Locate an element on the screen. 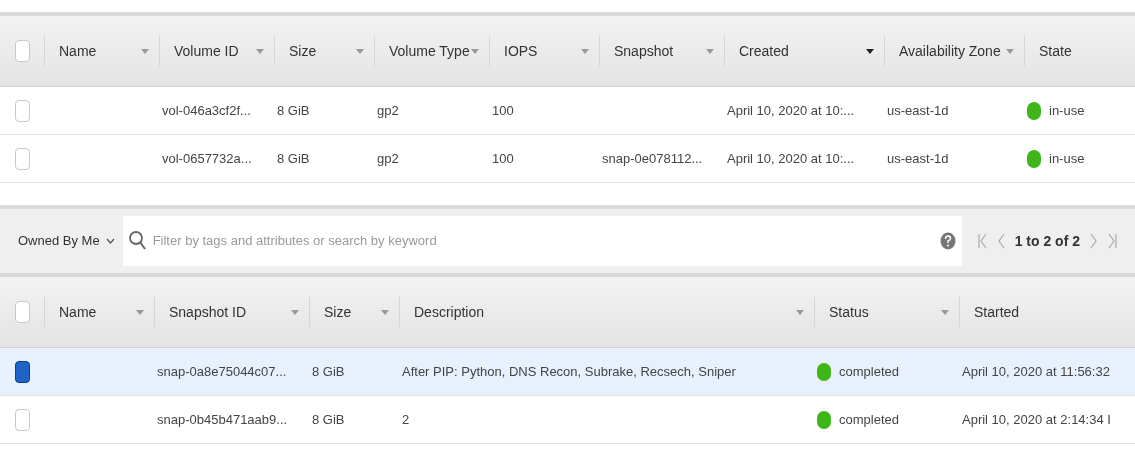  owner-dropdown: Owned By Me is located at coordinates (66, 241).